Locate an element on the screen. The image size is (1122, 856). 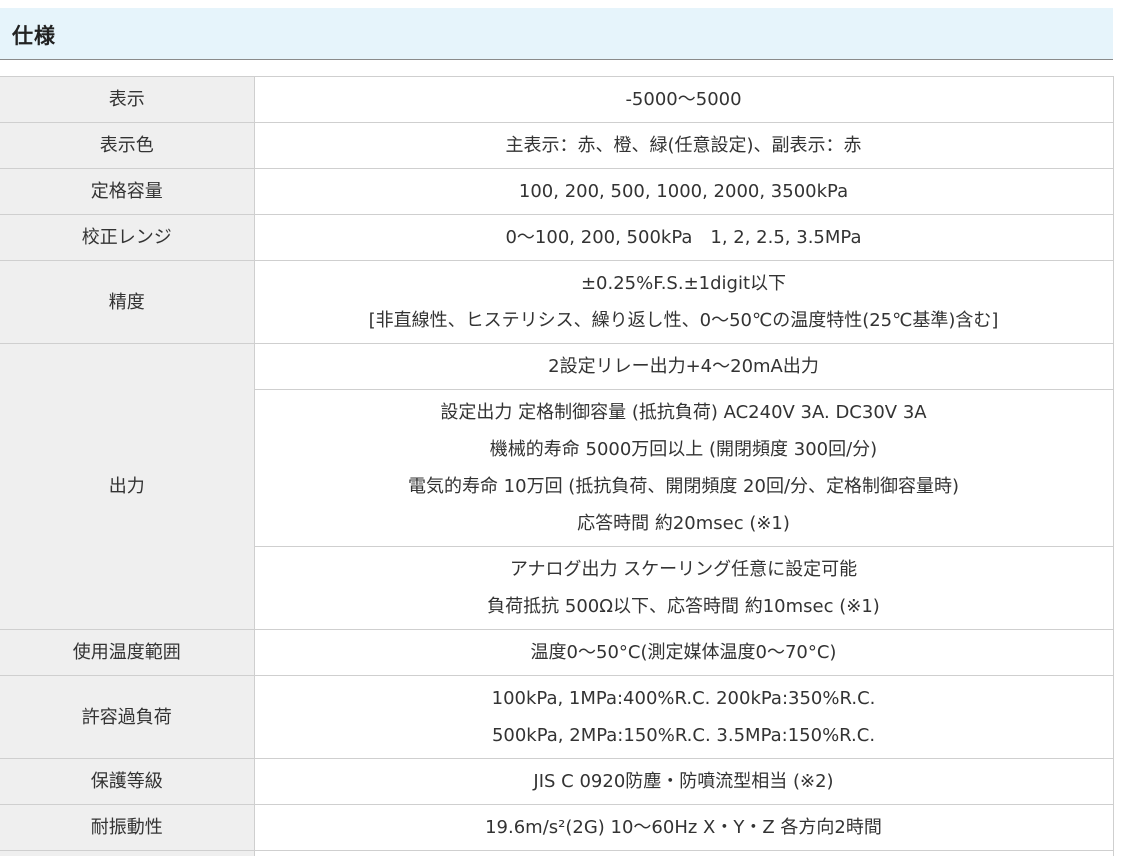
spec-value-line: 500kPa, 2MPa:150%R.C. 3.5MPa:150%R.C. is located at coordinates (683, 735).